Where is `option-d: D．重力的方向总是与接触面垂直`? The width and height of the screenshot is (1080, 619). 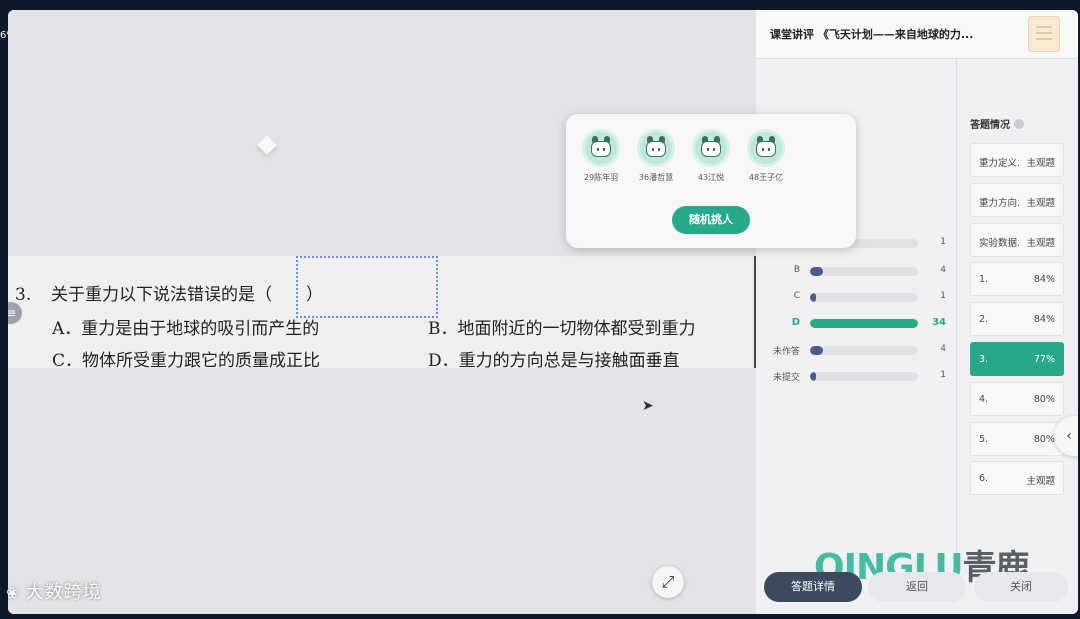
option-d: D．重力的方向总是与接触面垂直 is located at coordinates (554, 361).